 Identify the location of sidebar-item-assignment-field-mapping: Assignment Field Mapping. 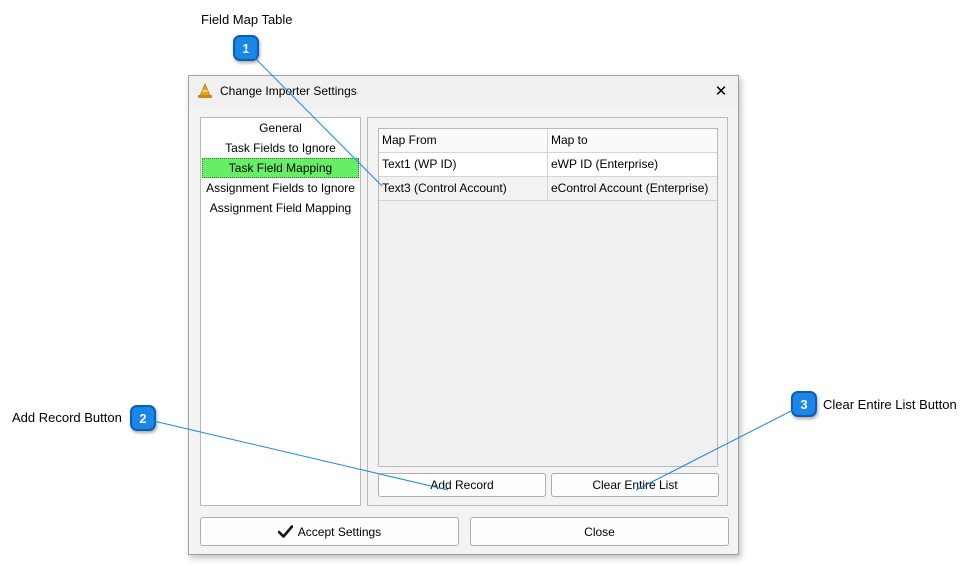
(280, 208).